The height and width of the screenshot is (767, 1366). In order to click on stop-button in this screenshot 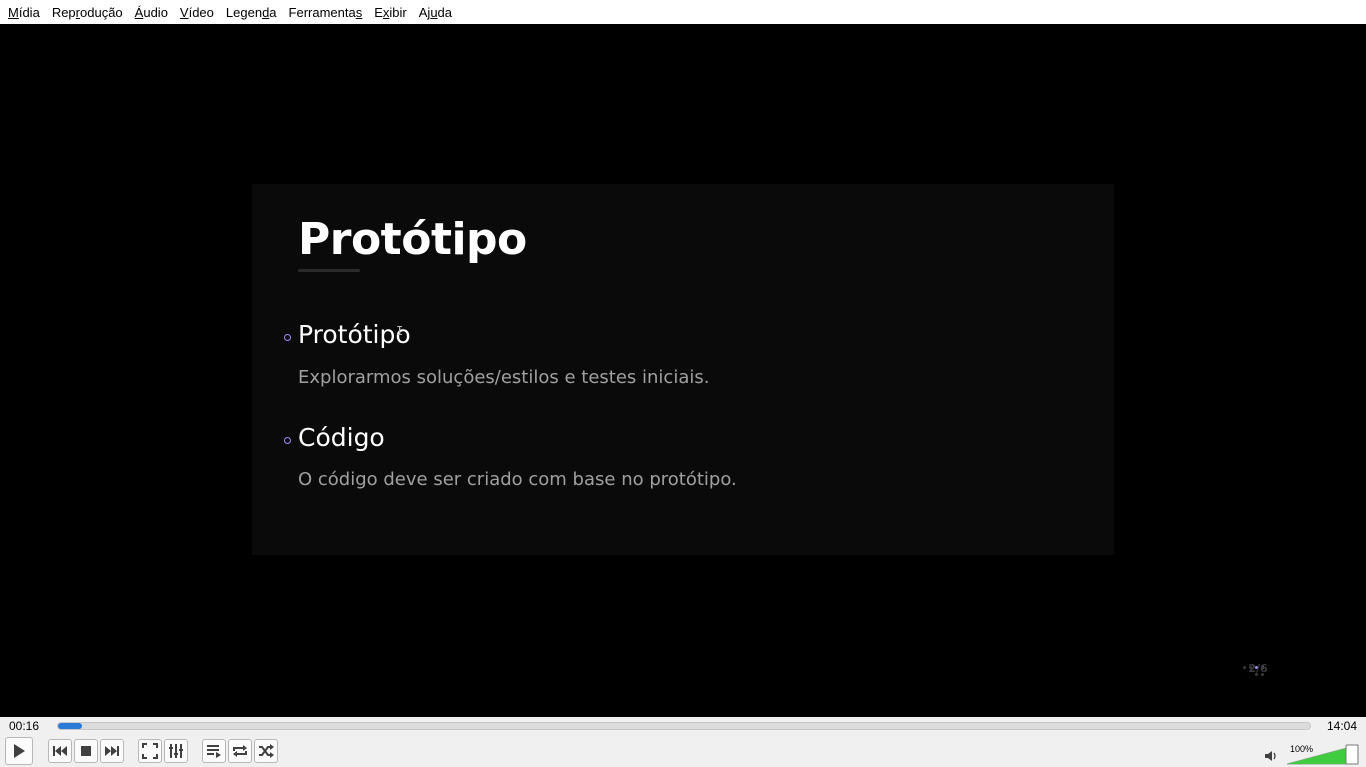, I will do `click(86, 751)`.